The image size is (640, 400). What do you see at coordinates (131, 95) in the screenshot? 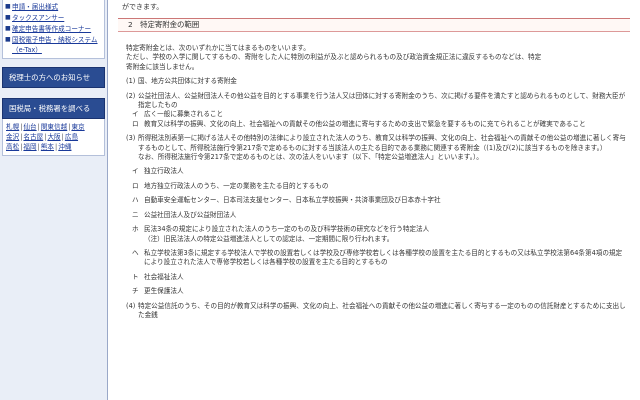
I see `item-marker: (2)` at bounding box center [131, 95].